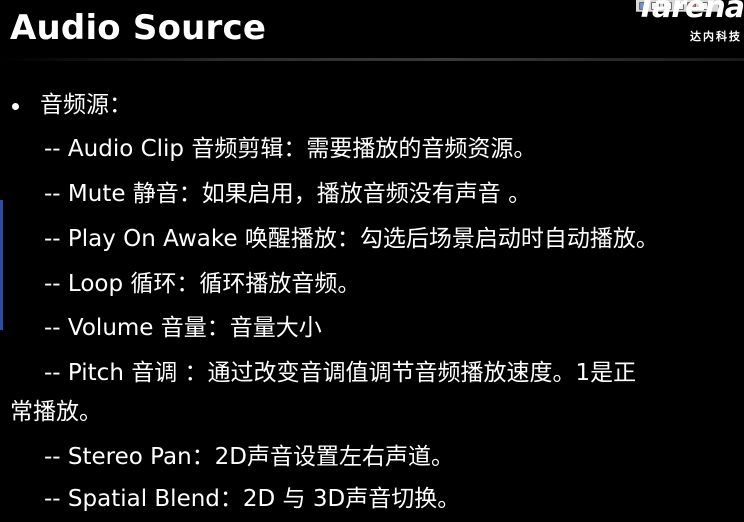  I want to click on left-accent-bar, so click(1, 265).